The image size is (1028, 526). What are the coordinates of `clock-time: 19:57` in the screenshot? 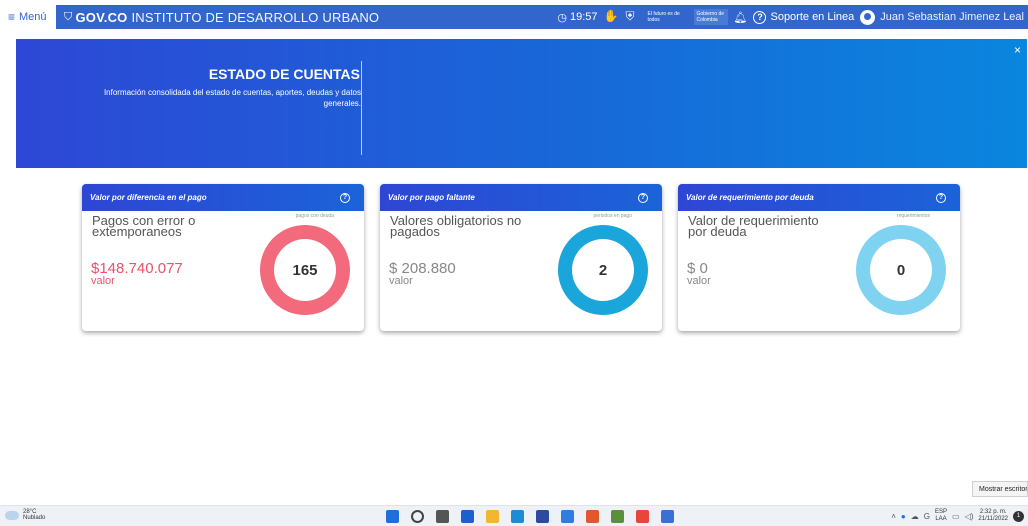 It's located at (583, 17).